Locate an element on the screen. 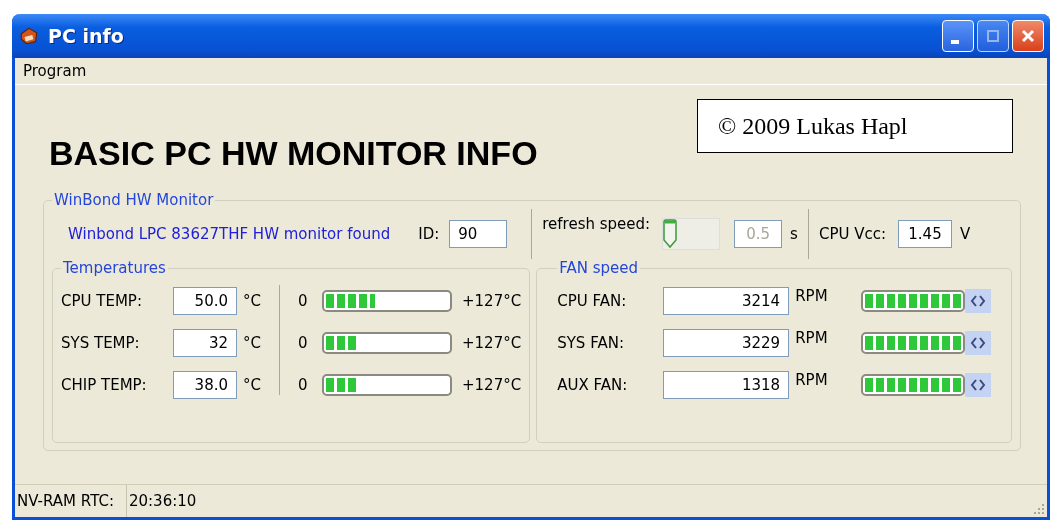 The image size is (1060, 524). id-field: 90 is located at coordinates (478, 234).